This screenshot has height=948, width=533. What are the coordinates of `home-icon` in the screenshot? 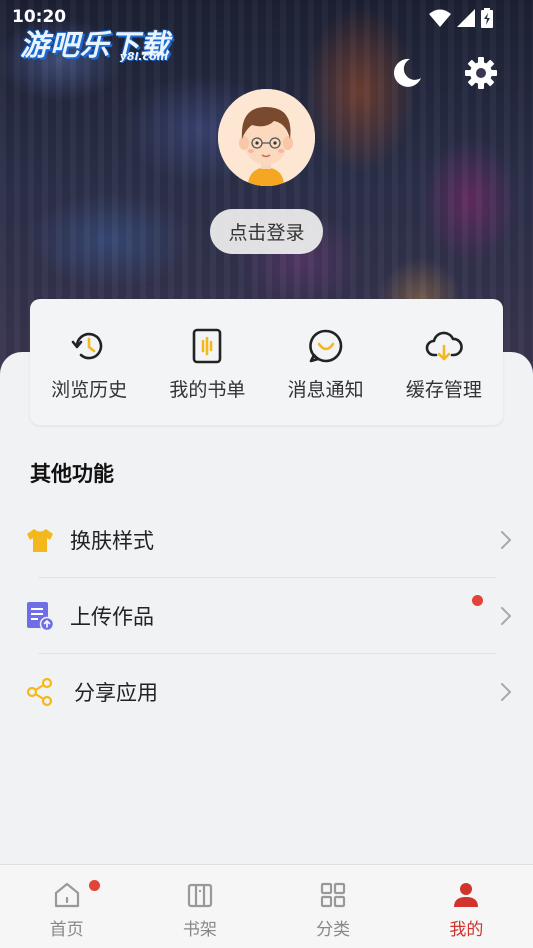 It's located at (66, 895).